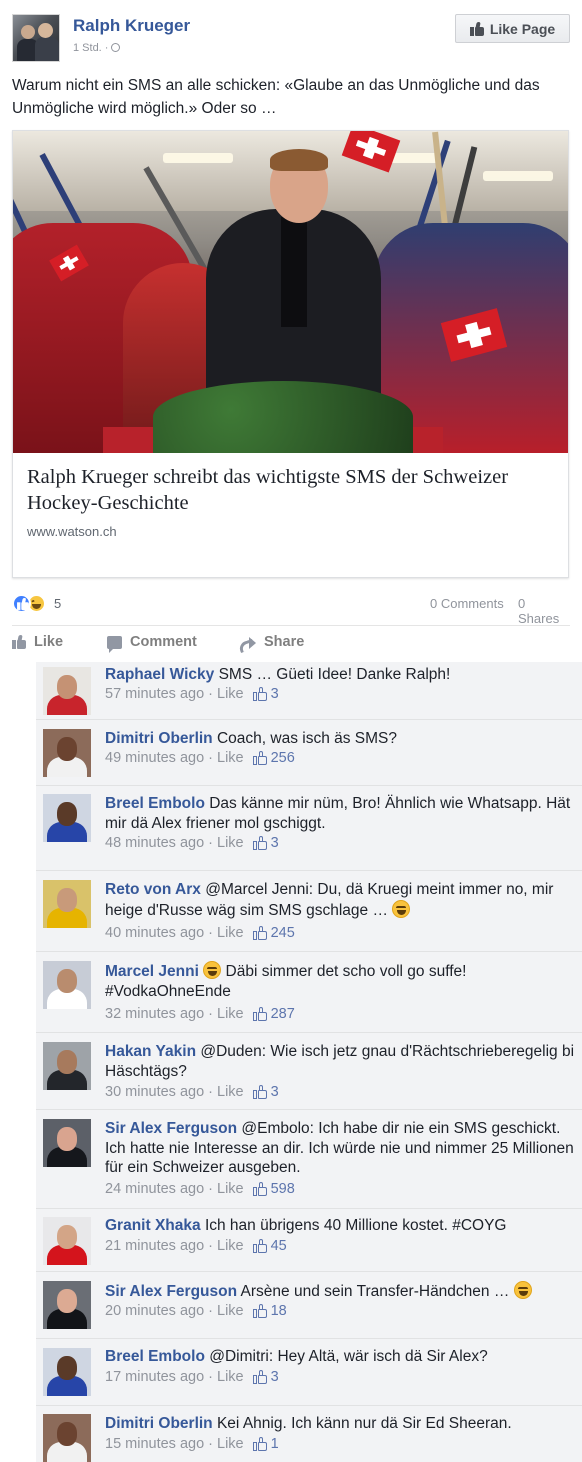 The width and height of the screenshot is (582, 1462). I want to click on comment-like-count: 245, so click(273, 933).